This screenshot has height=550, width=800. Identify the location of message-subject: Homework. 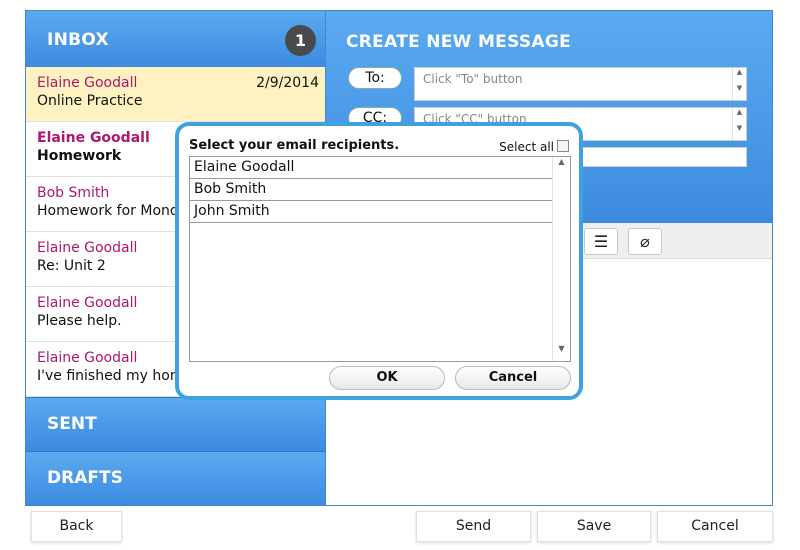
(79, 156).